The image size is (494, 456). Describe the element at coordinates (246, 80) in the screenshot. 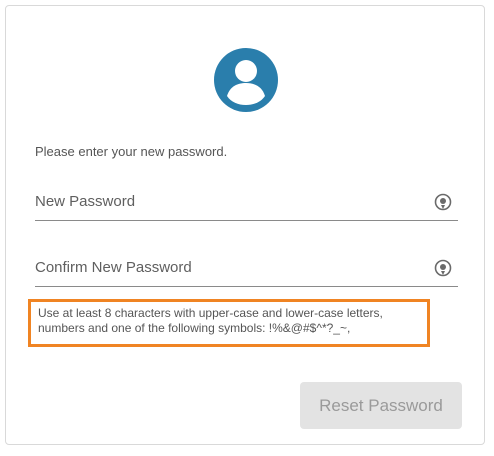

I see `user-avatar-icon` at that location.